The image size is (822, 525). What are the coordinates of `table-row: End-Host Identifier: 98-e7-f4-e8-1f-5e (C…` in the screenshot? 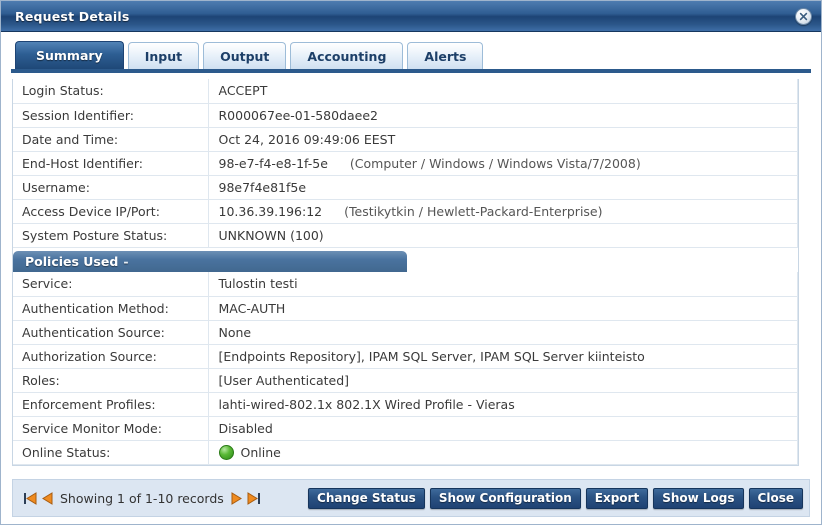 It's located at (405, 163).